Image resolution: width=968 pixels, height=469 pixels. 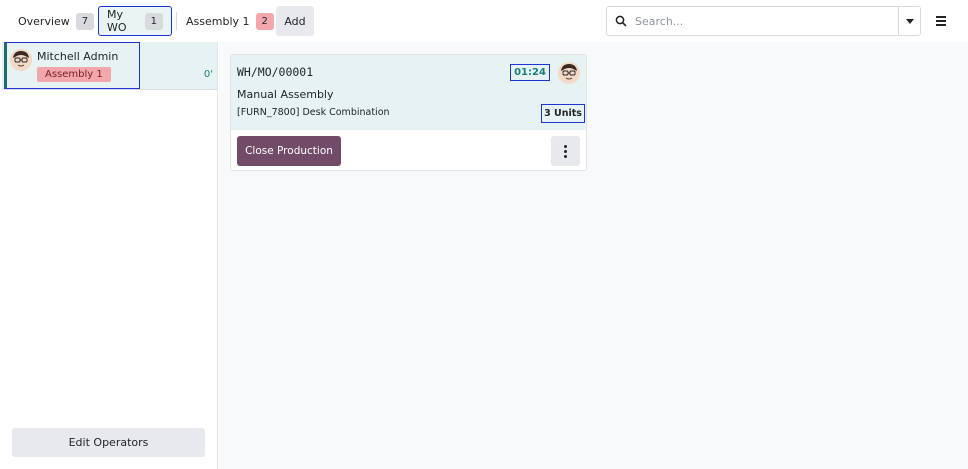 I want to click on operator-item: Mitchell Admin Assembly 1 0', so click(x=109, y=66).